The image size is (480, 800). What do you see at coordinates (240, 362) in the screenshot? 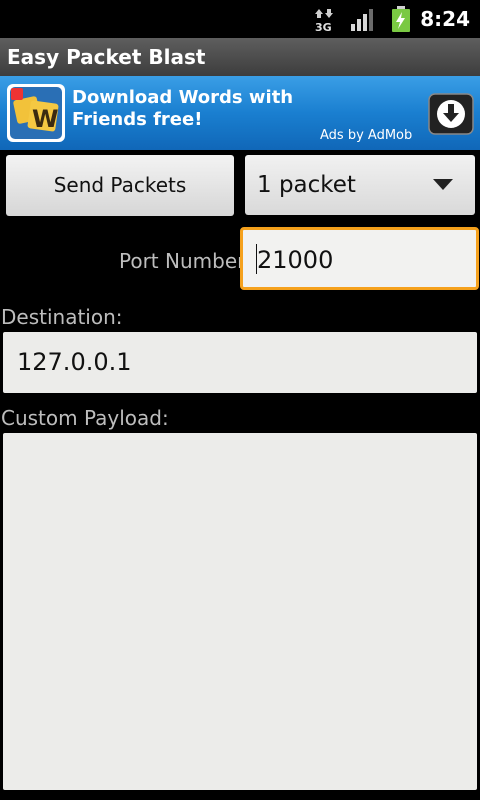
I see `destination-input: 127.0.0.1` at bounding box center [240, 362].